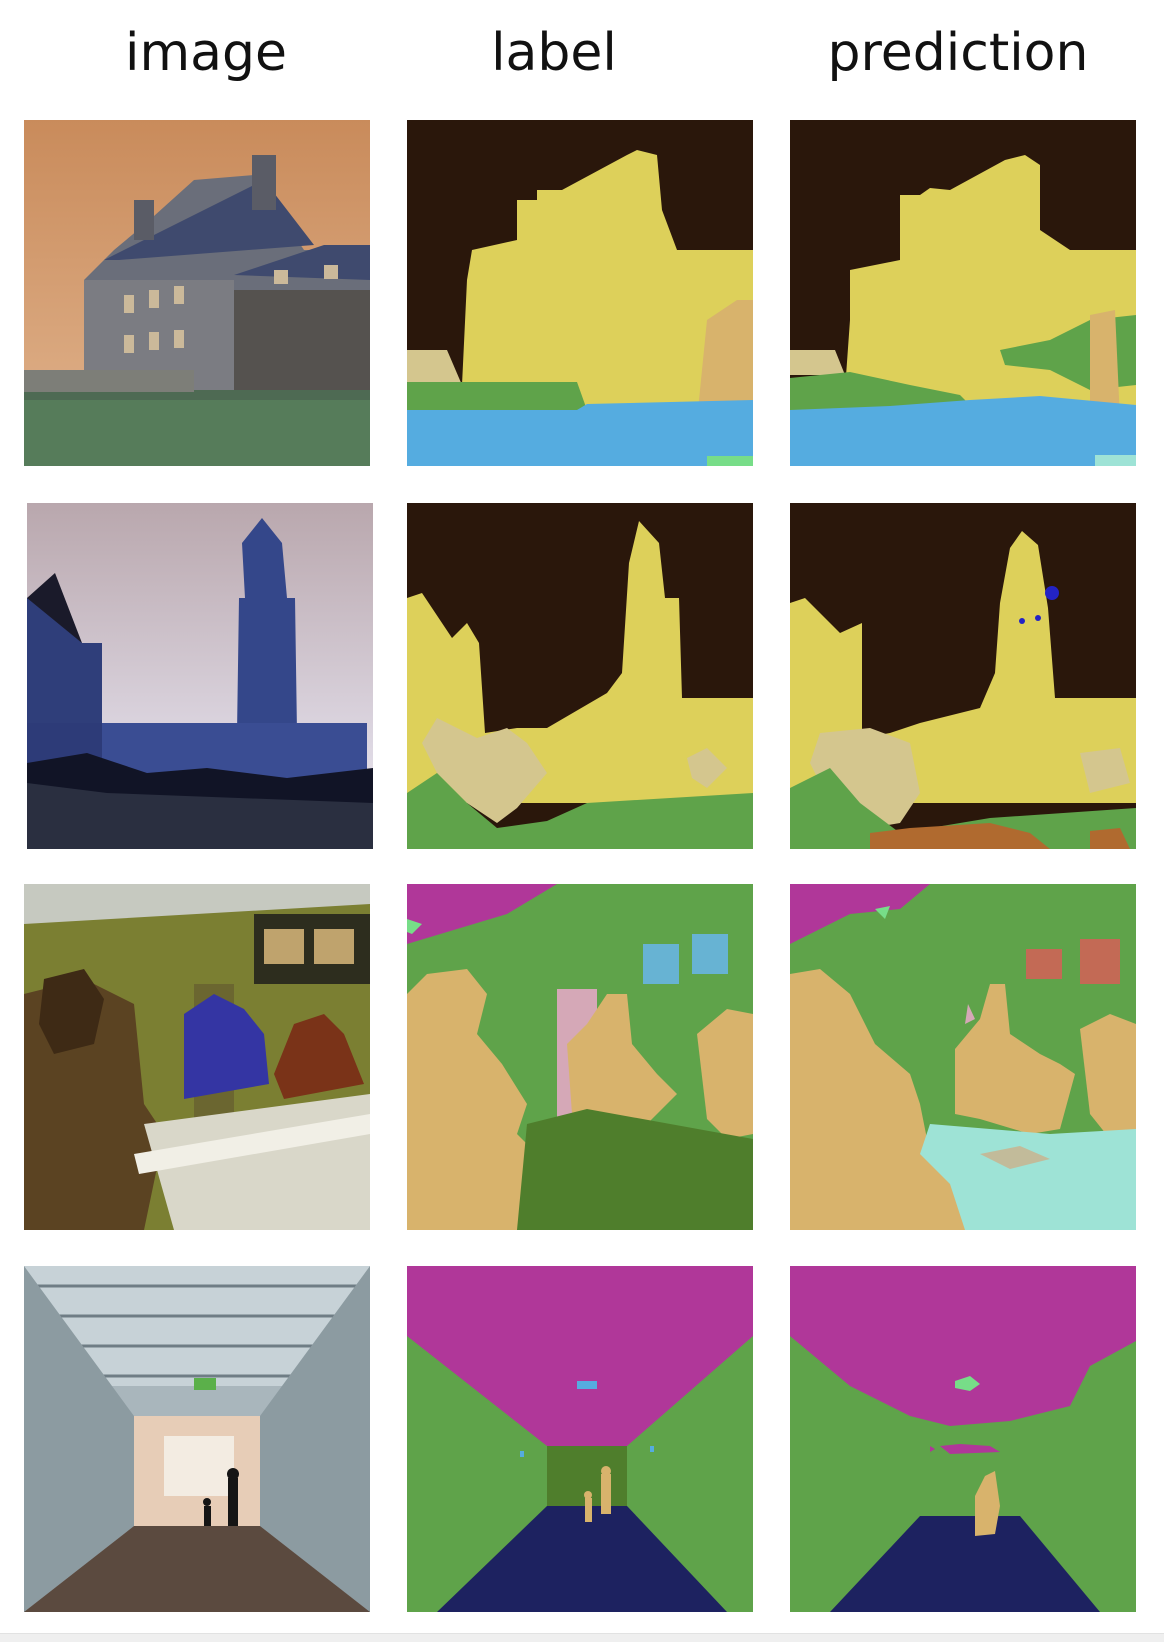 The image size is (1164, 1642). Describe the element at coordinates (958, 53) in the screenshot. I see `column-header-prediction: prediction` at that location.